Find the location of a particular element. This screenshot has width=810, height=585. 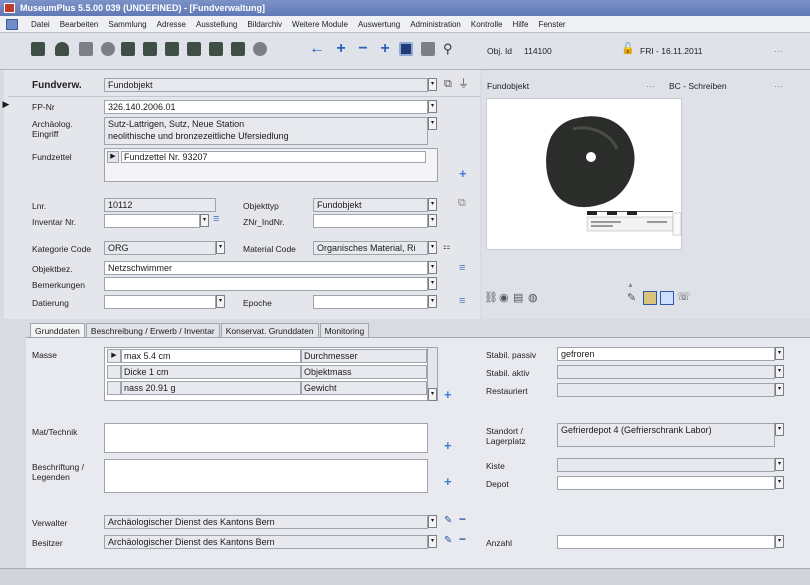

menu-administration: Administration is located at coordinates (435, 24).